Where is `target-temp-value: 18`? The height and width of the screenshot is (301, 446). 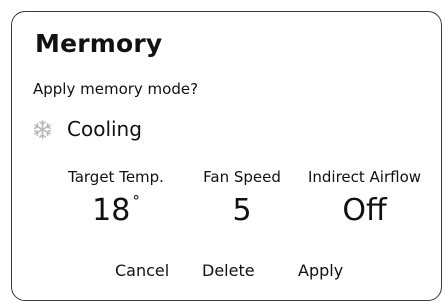 target-temp-value: 18 is located at coordinates (111, 210).